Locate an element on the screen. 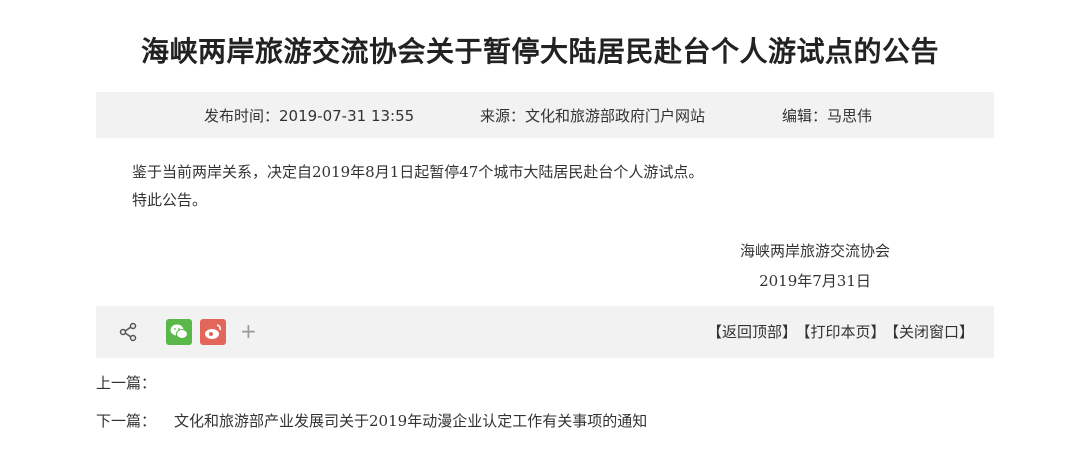 The width and height of the screenshot is (1080, 460). signature-date: 2019年7月31日 is located at coordinates (815, 281).